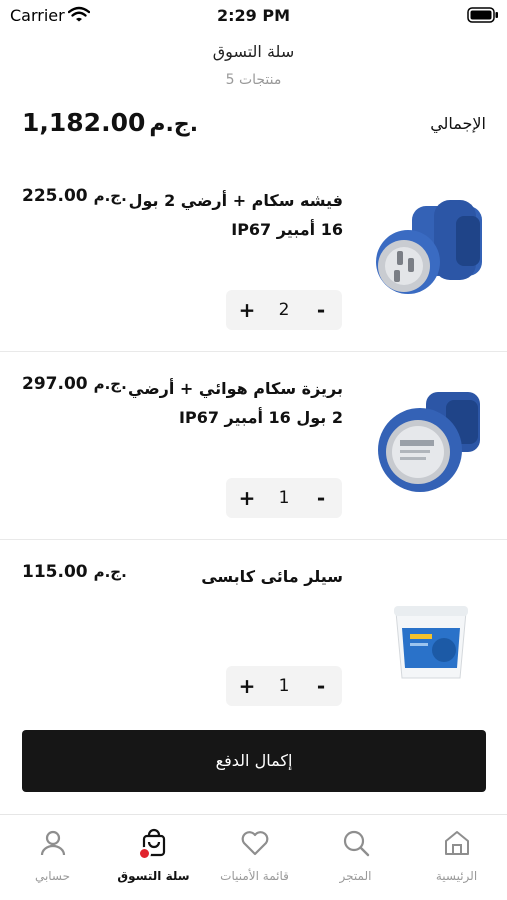  What do you see at coordinates (255, 843) in the screenshot?
I see `heart-icon` at bounding box center [255, 843].